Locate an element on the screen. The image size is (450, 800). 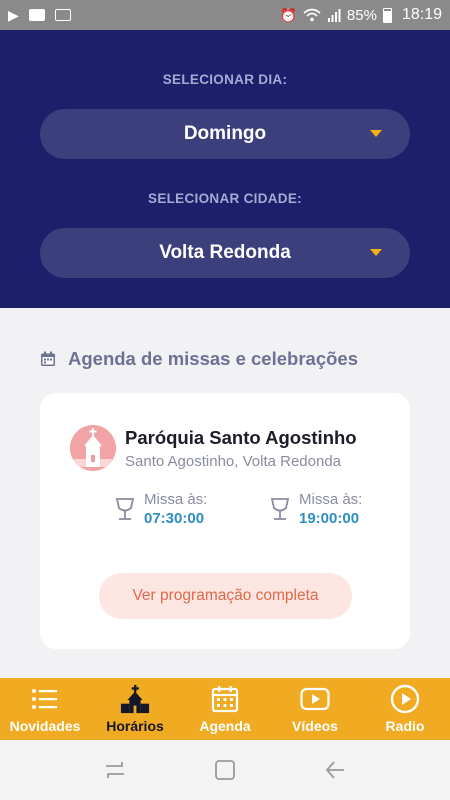
mass-time: 07:30:00 is located at coordinates (174, 518).